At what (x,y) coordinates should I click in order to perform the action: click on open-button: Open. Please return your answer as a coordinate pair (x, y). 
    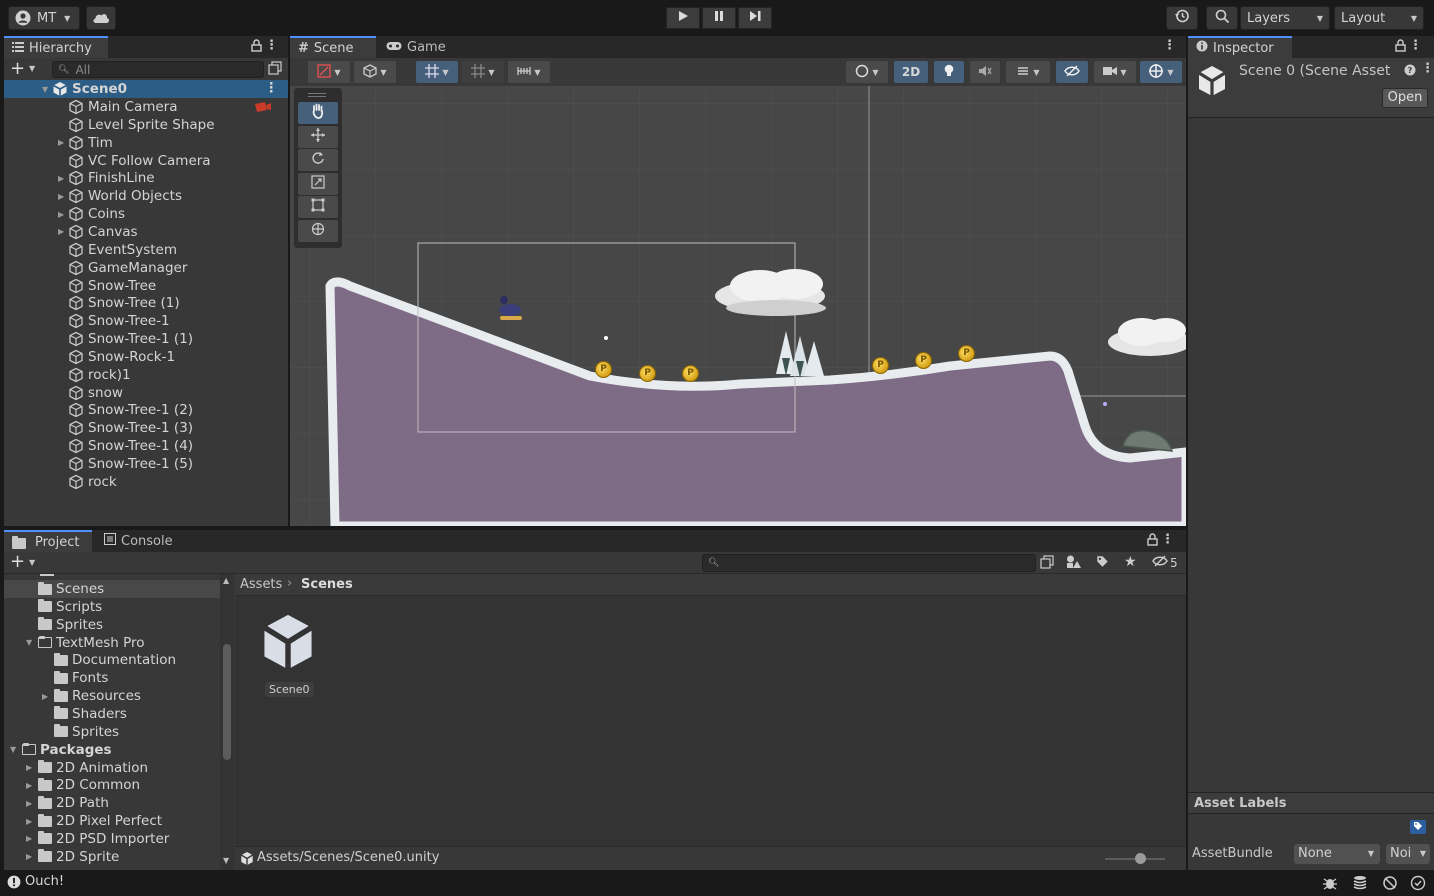
    Looking at the image, I should click on (1405, 98).